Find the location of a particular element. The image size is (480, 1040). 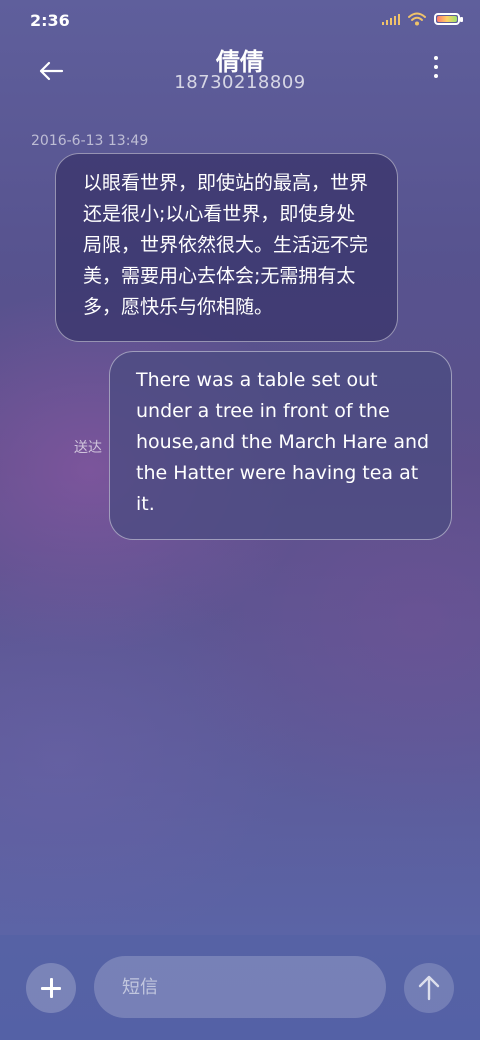

status-icons is located at coordinates (422, 19).